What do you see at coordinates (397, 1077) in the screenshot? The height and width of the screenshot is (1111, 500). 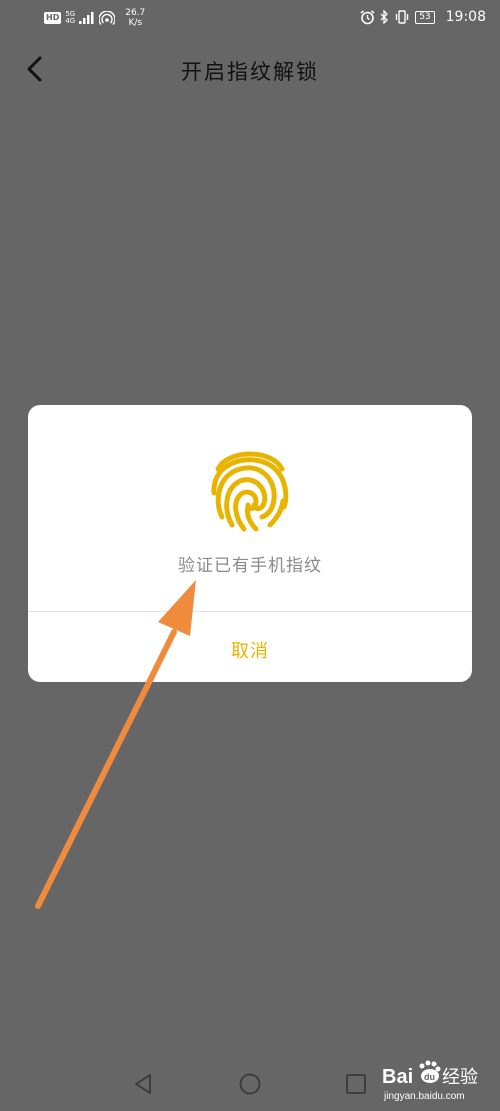 I see `svg-text: Bai` at bounding box center [397, 1077].